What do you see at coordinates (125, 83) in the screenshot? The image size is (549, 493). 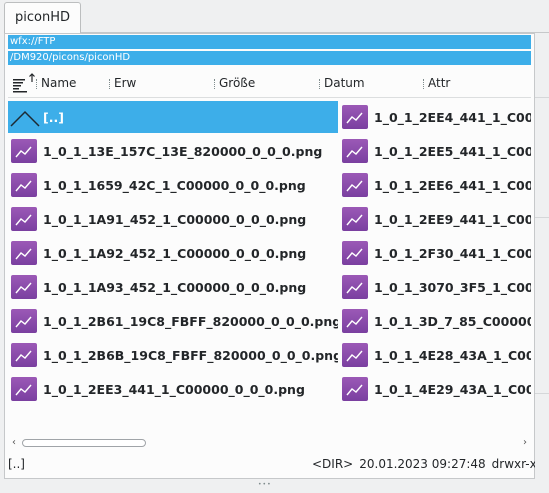 I see `column-erw-label: Erw` at bounding box center [125, 83].